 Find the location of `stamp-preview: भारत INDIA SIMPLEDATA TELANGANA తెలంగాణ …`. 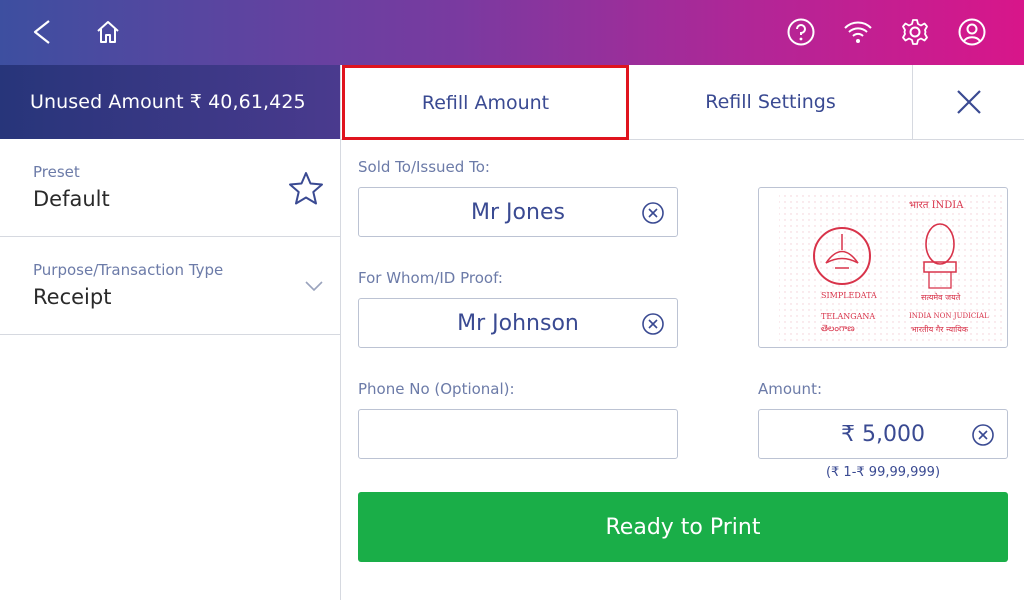

stamp-preview: भारत INDIA SIMPLEDATA TELANGANA తెలంగాణ … is located at coordinates (883, 267).